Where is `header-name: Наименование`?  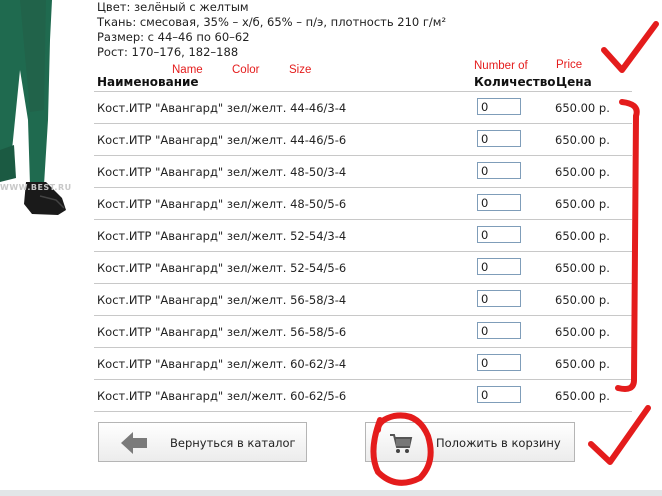
header-name: Наименование is located at coordinates (148, 82).